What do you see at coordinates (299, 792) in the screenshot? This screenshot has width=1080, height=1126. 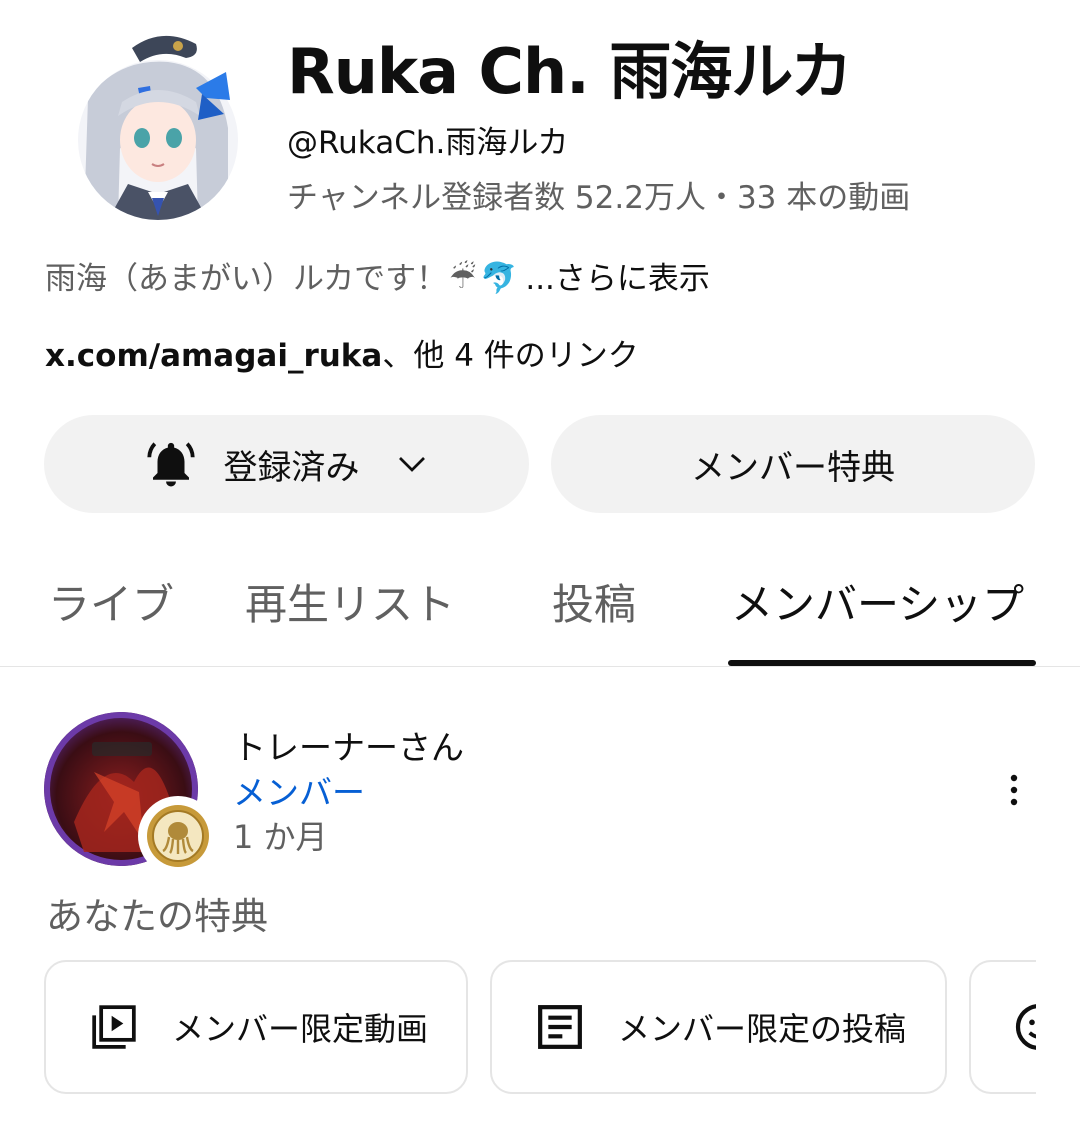 I see `member-status: メンバー` at bounding box center [299, 792].